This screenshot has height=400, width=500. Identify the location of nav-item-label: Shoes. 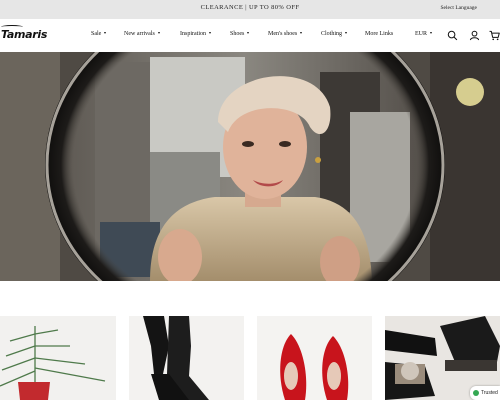
(237, 34).